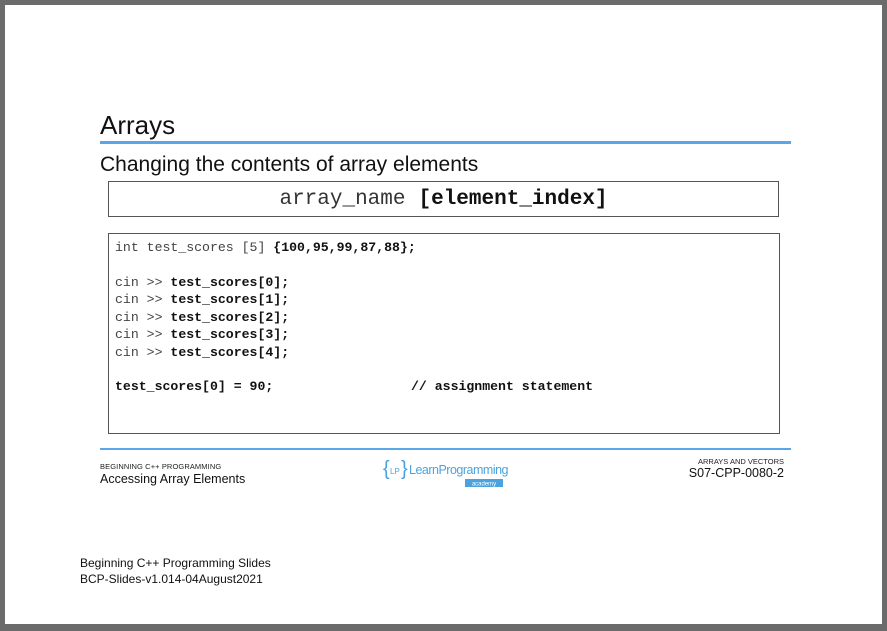  What do you see at coordinates (445, 449) in the screenshot?
I see `footer-divider` at bounding box center [445, 449].